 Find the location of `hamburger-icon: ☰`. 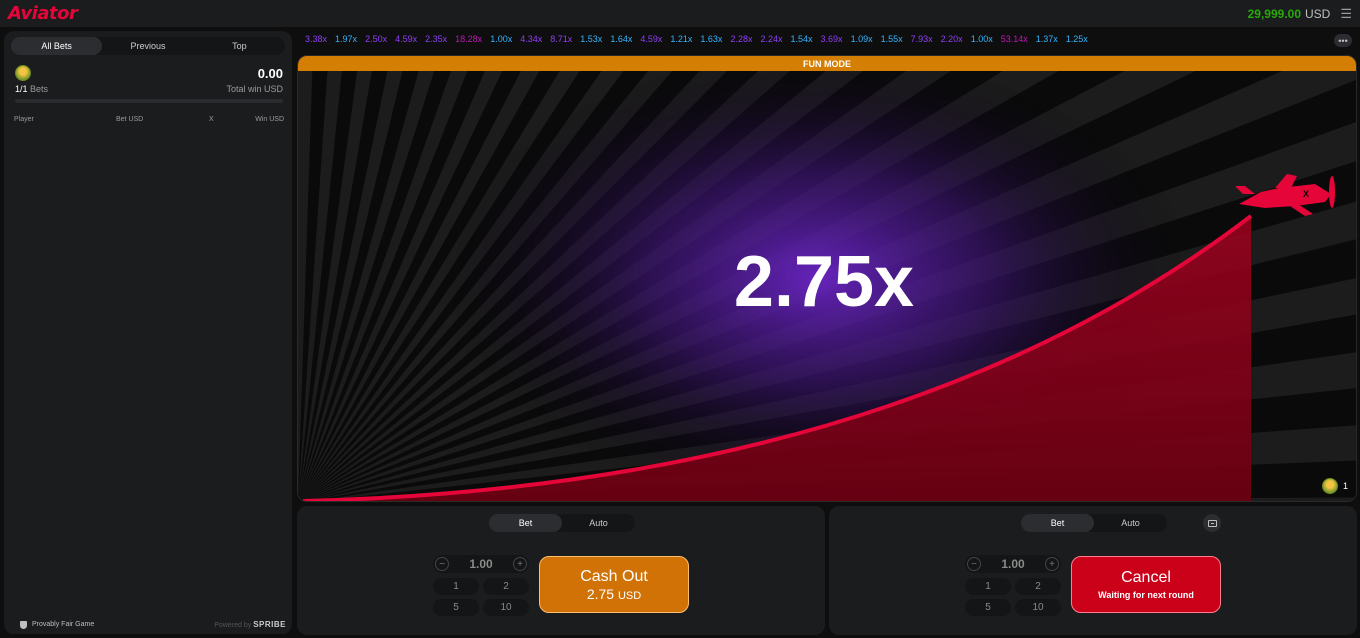

hamburger-icon: ☰ is located at coordinates (1346, 14).